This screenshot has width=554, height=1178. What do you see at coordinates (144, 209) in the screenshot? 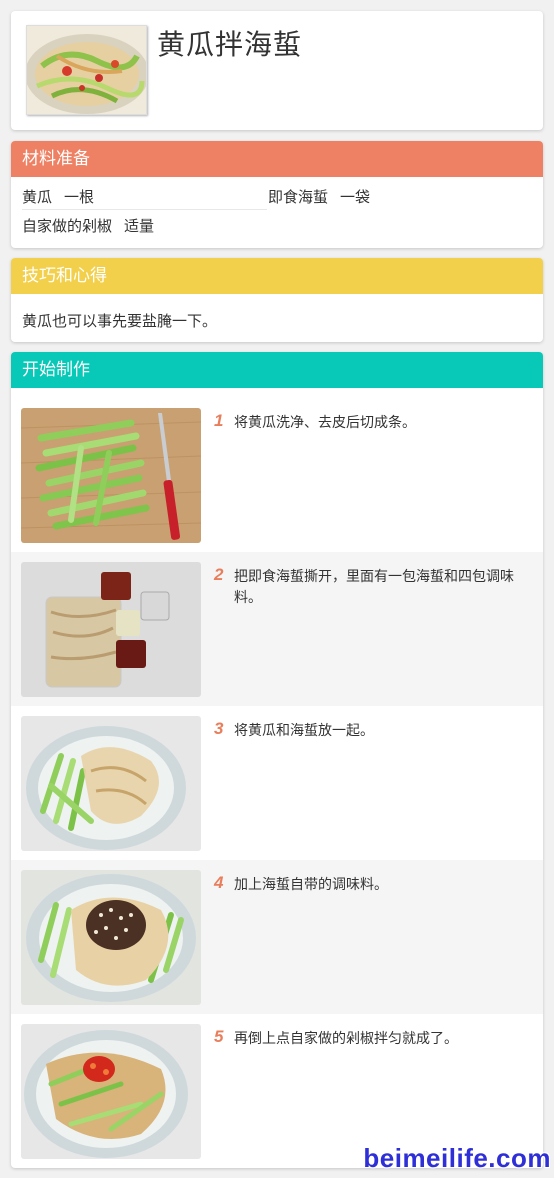
I see `divider` at bounding box center [144, 209].